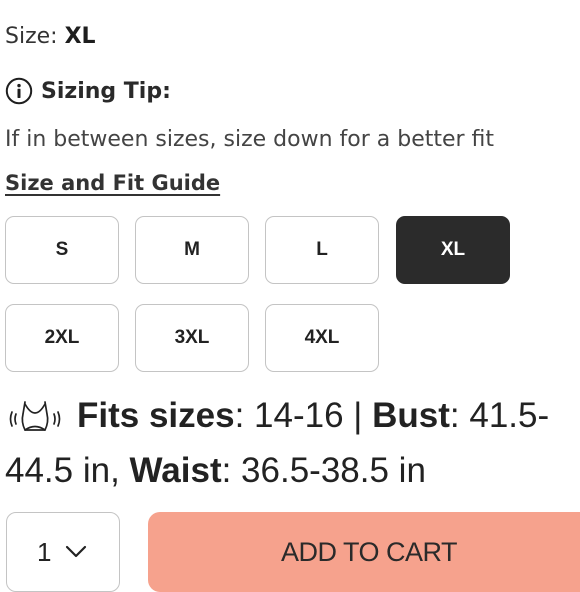  What do you see at coordinates (62, 338) in the screenshot?
I see `size-option-2xl: 2XL` at bounding box center [62, 338].